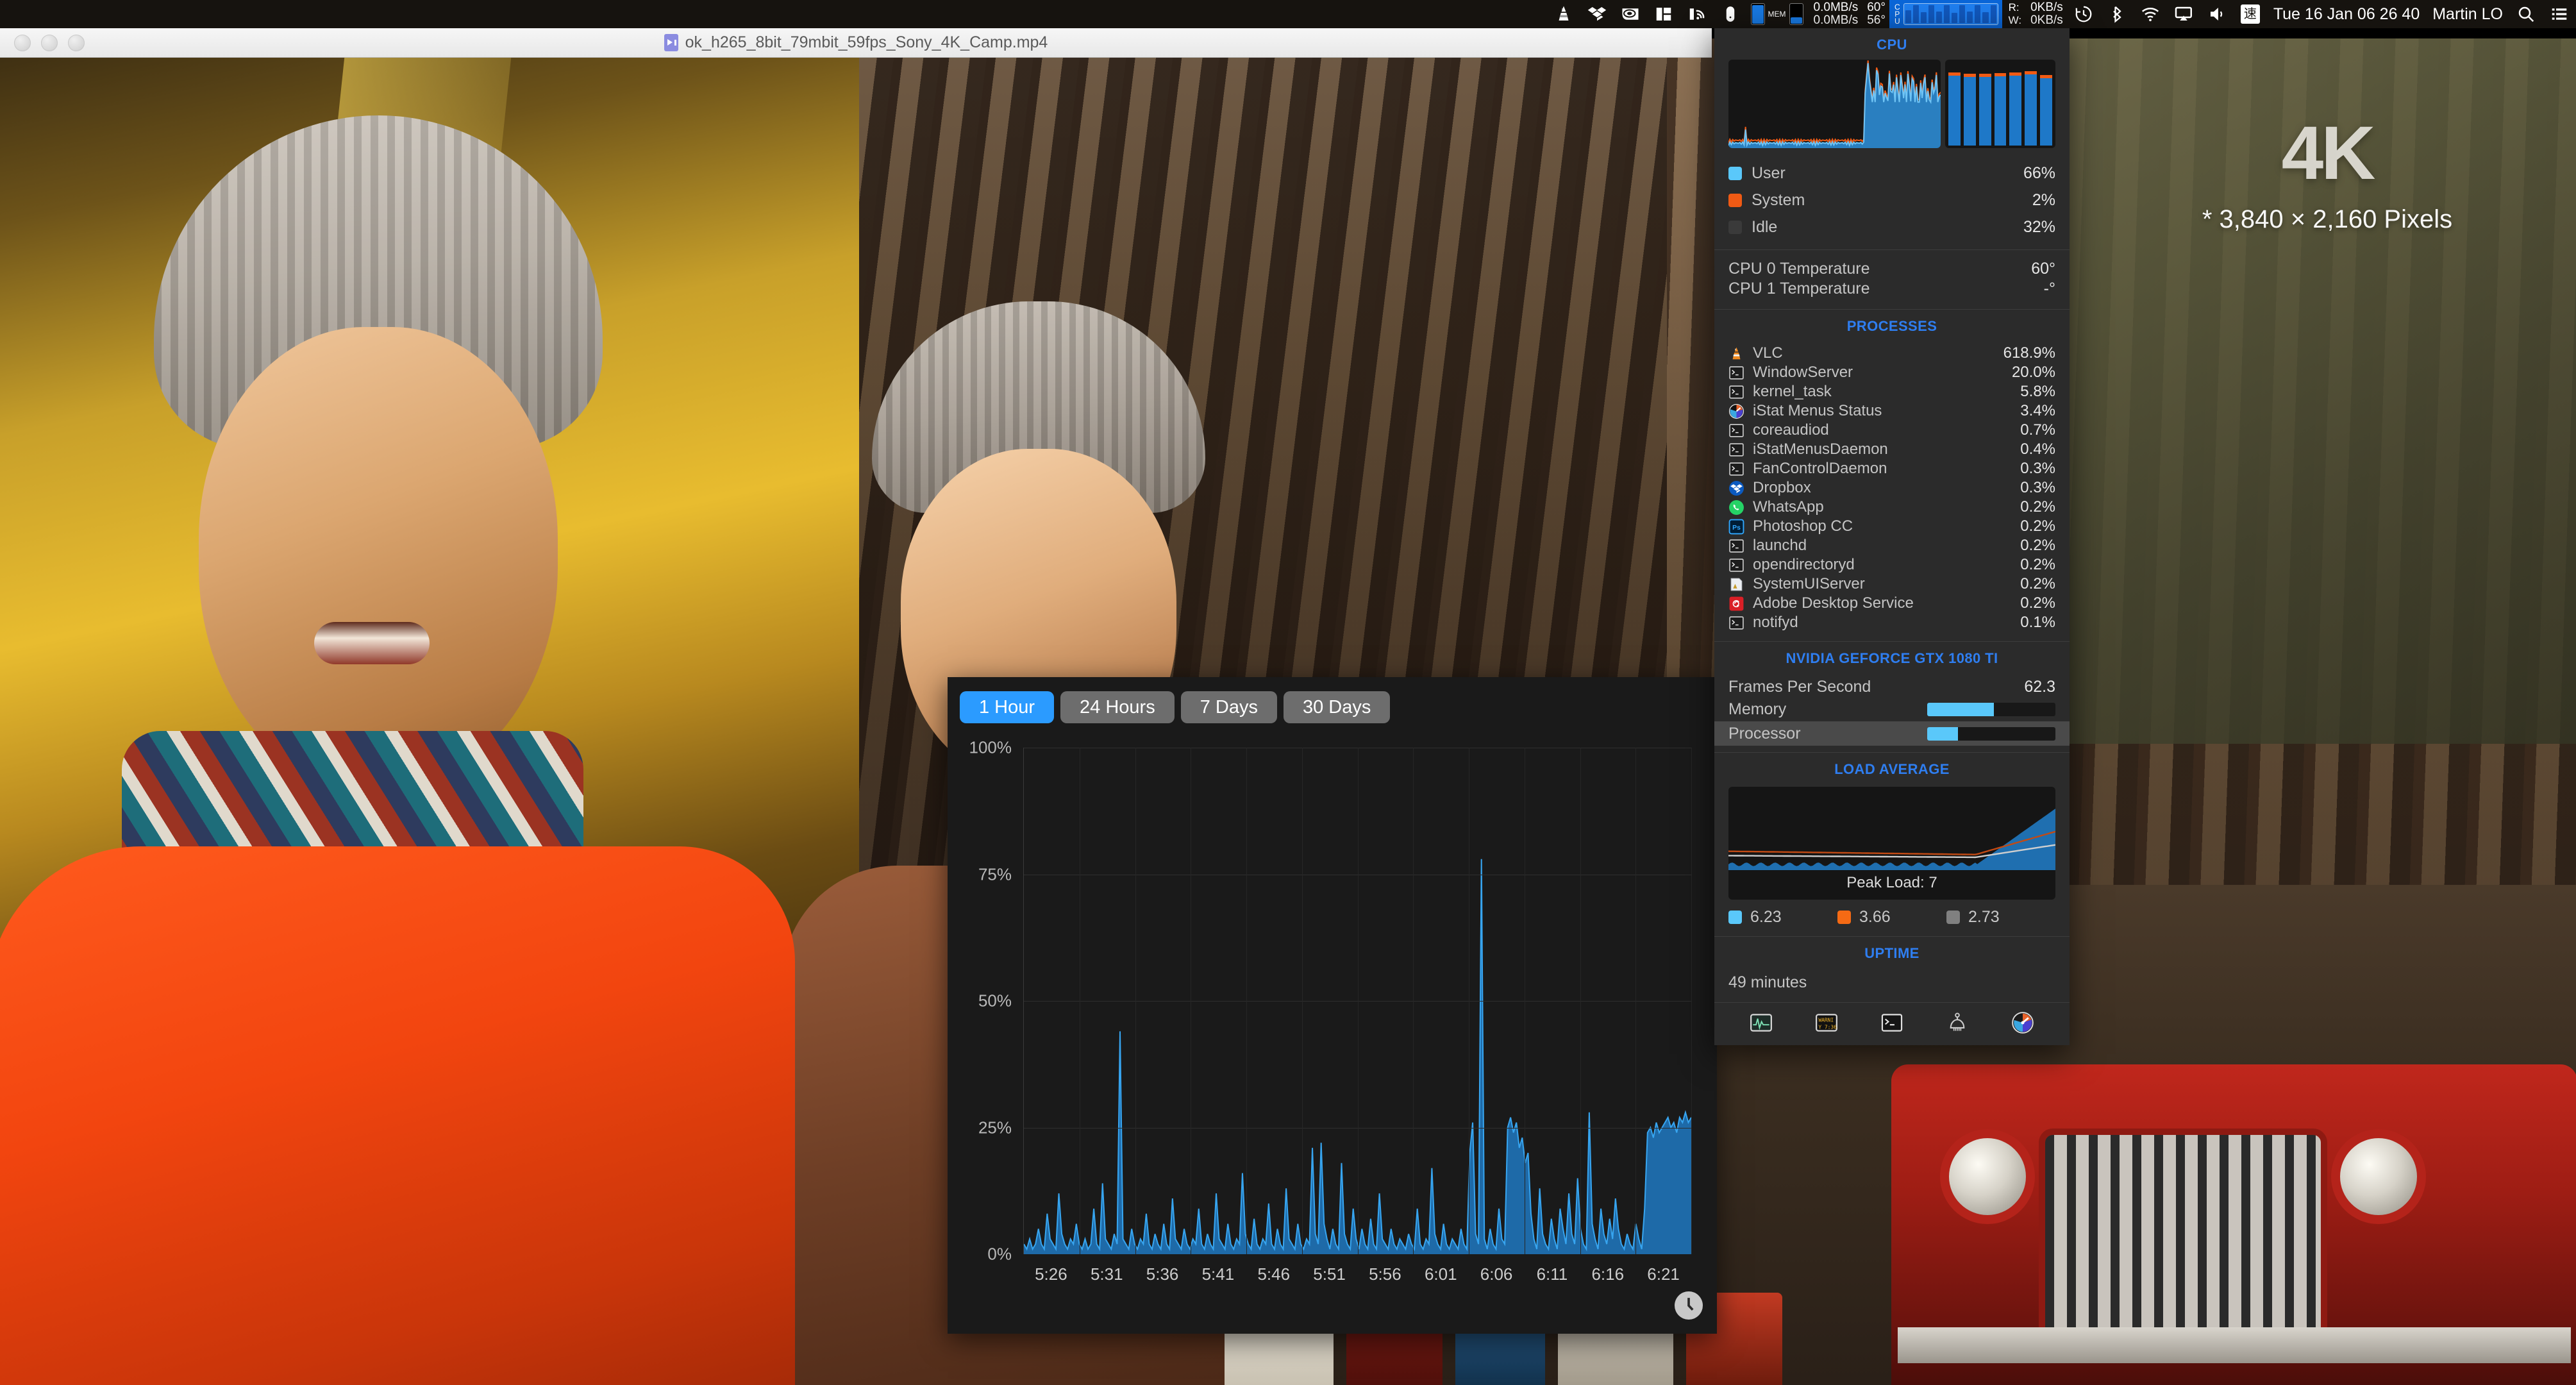 The height and width of the screenshot is (1385, 2576). What do you see at coordinates (1891, 584) in the screenshot?
I see `process-row: SystemUIServer 0.2%` at bounding box center [1891, 584].